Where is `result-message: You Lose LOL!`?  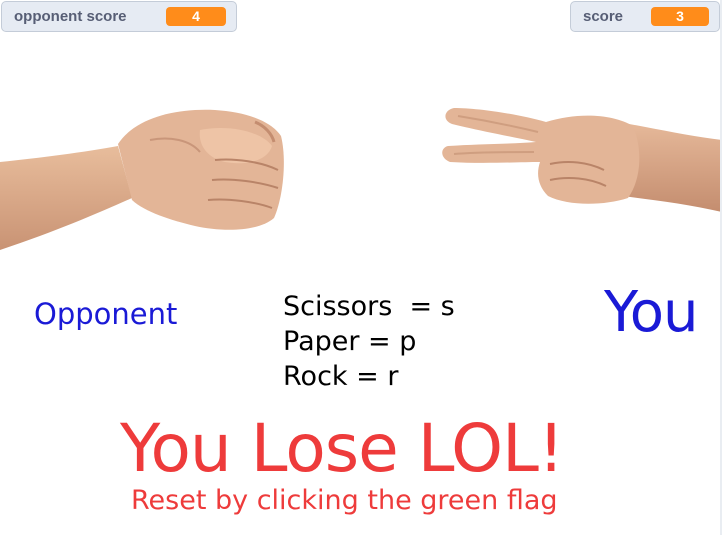 result-message: You Lose LOL! is located at coordinates (342, 448).